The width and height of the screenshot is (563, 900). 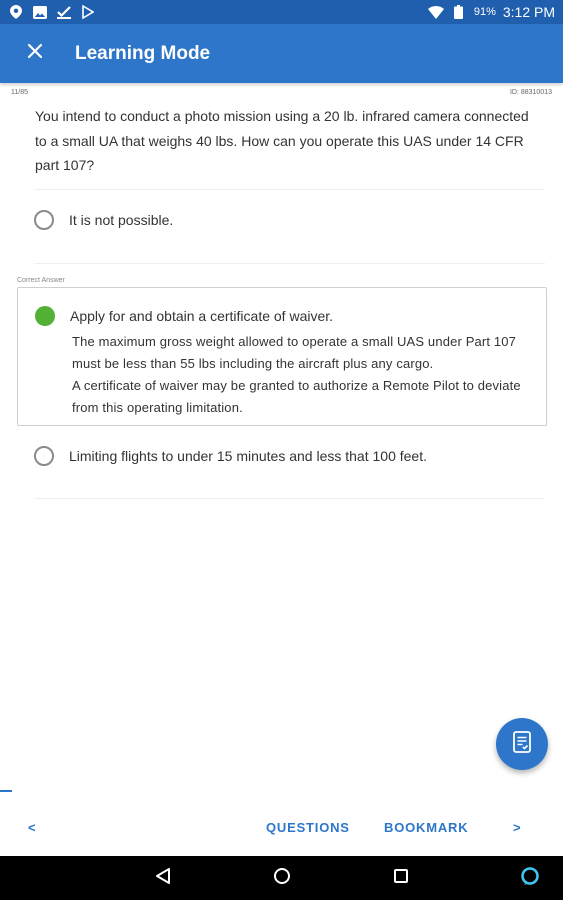 I want to click on question-counter: 11/85, so click(x=19, y=92).